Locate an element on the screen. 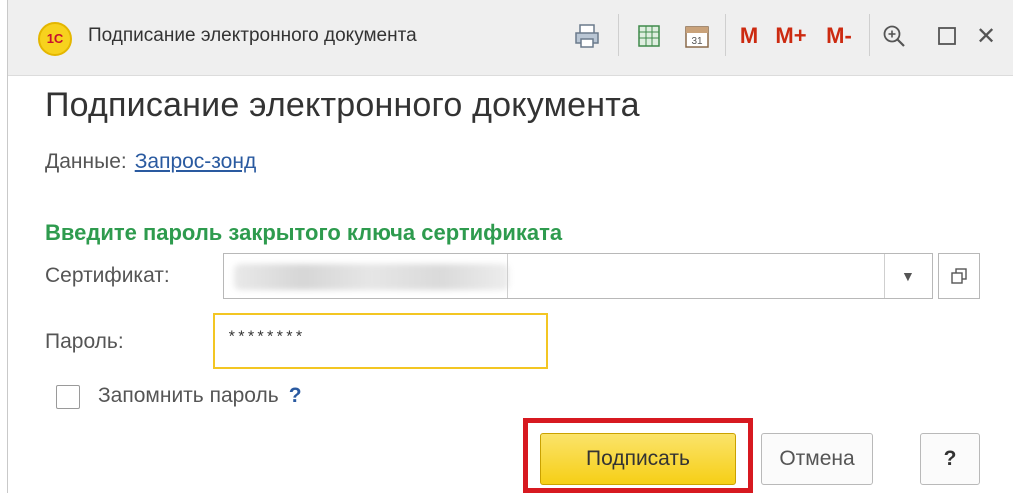  password-field: ******** is located at coordinates (380, 341).